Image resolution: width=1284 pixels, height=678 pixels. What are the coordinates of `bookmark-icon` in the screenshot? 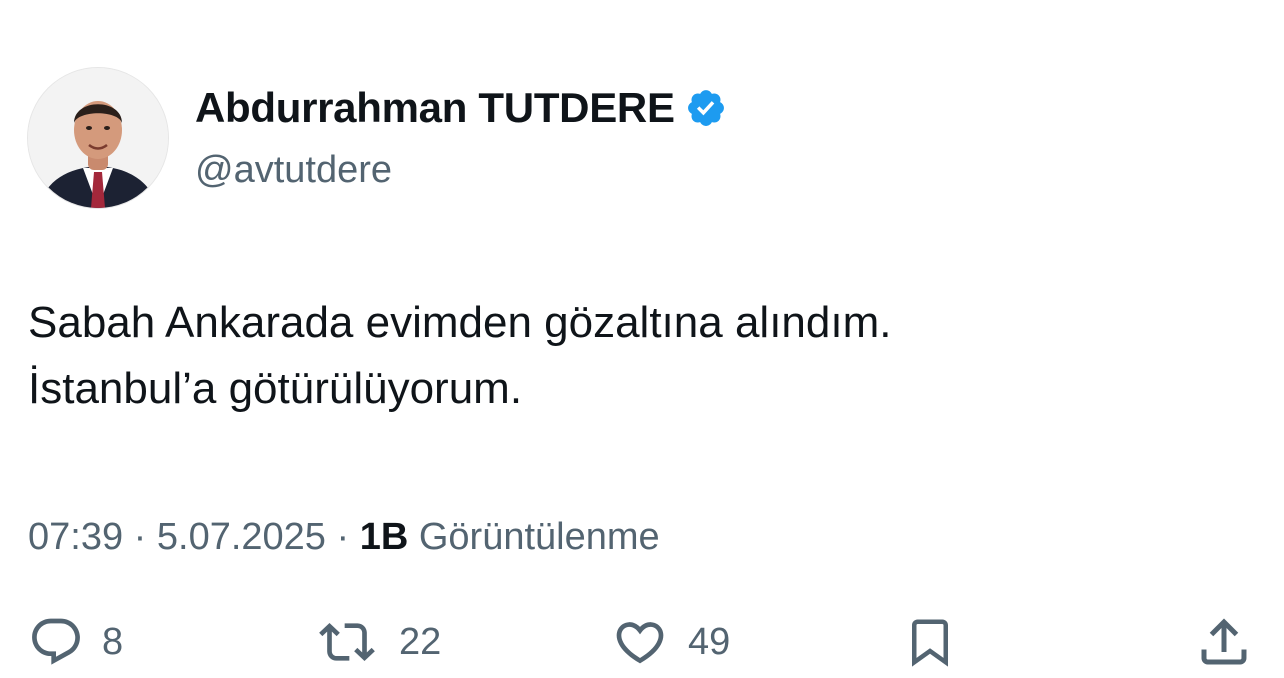 It's located at (930, 643).